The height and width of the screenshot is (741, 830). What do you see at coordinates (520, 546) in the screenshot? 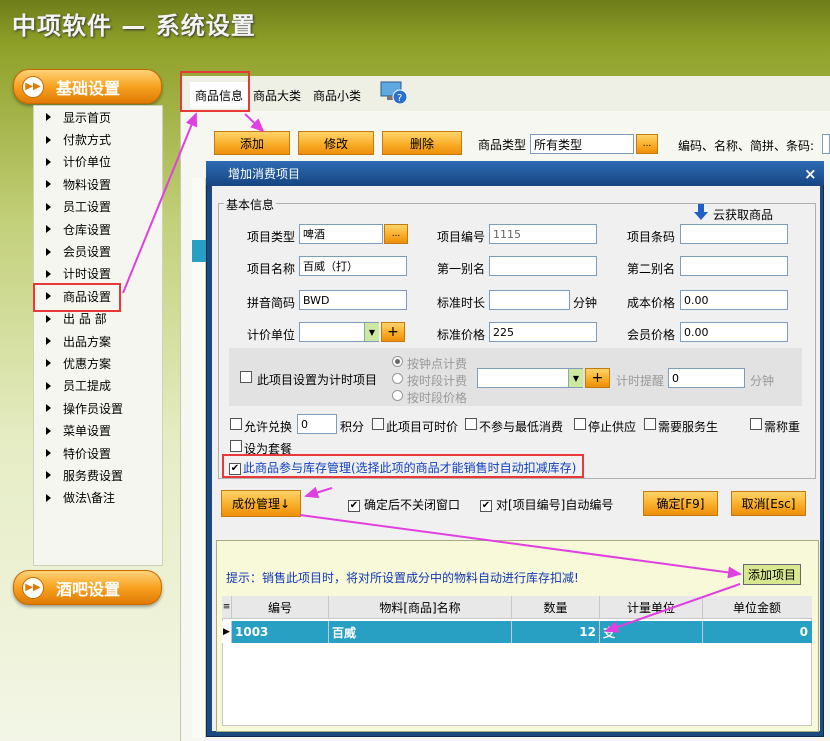
I see `arrow-to-add-item` at bounding box center [520, 546].